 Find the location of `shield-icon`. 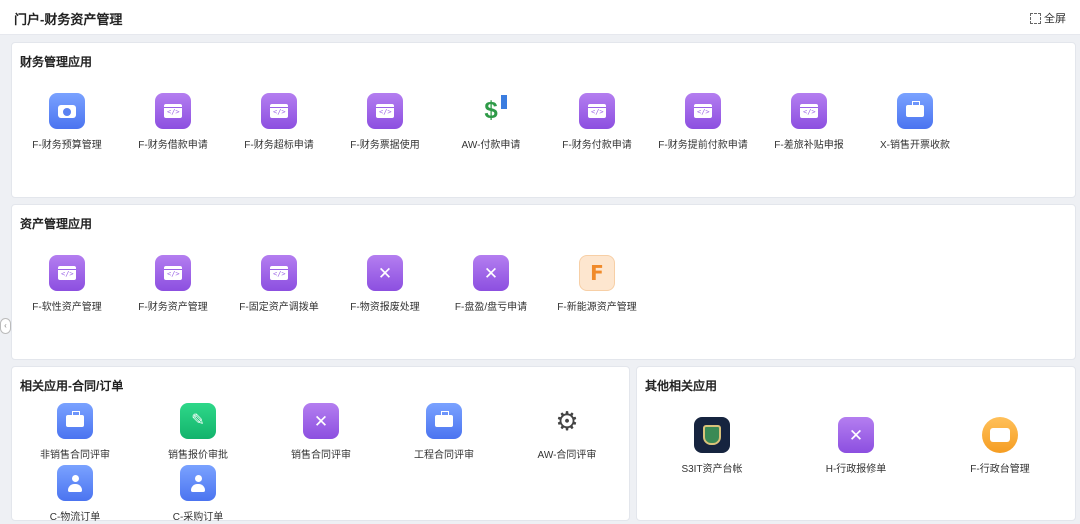

shield-icon is located at coordinates (712, 435).